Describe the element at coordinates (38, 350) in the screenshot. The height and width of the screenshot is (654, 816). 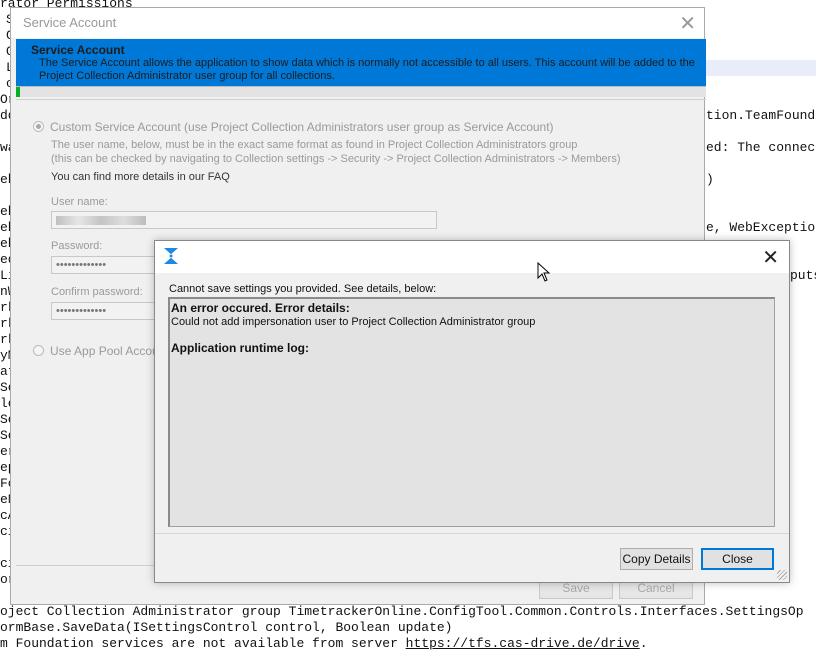
I see `app-pool-radio` at that location.